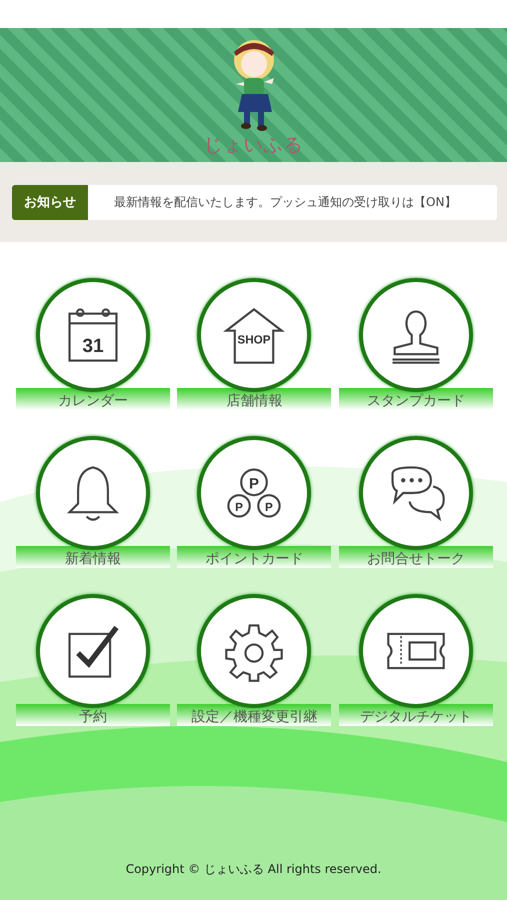  I want to click on menu-label: デジタルチケット, so click(416, 715).